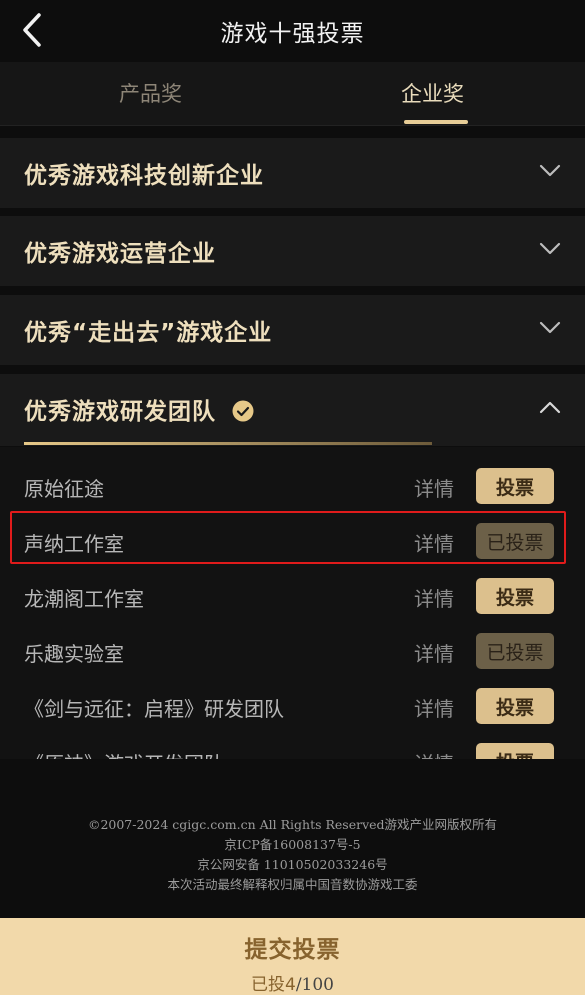 The width and height of the screenshot is (585, 995). I want to click on chevron-up-icon, so click(550, 407).